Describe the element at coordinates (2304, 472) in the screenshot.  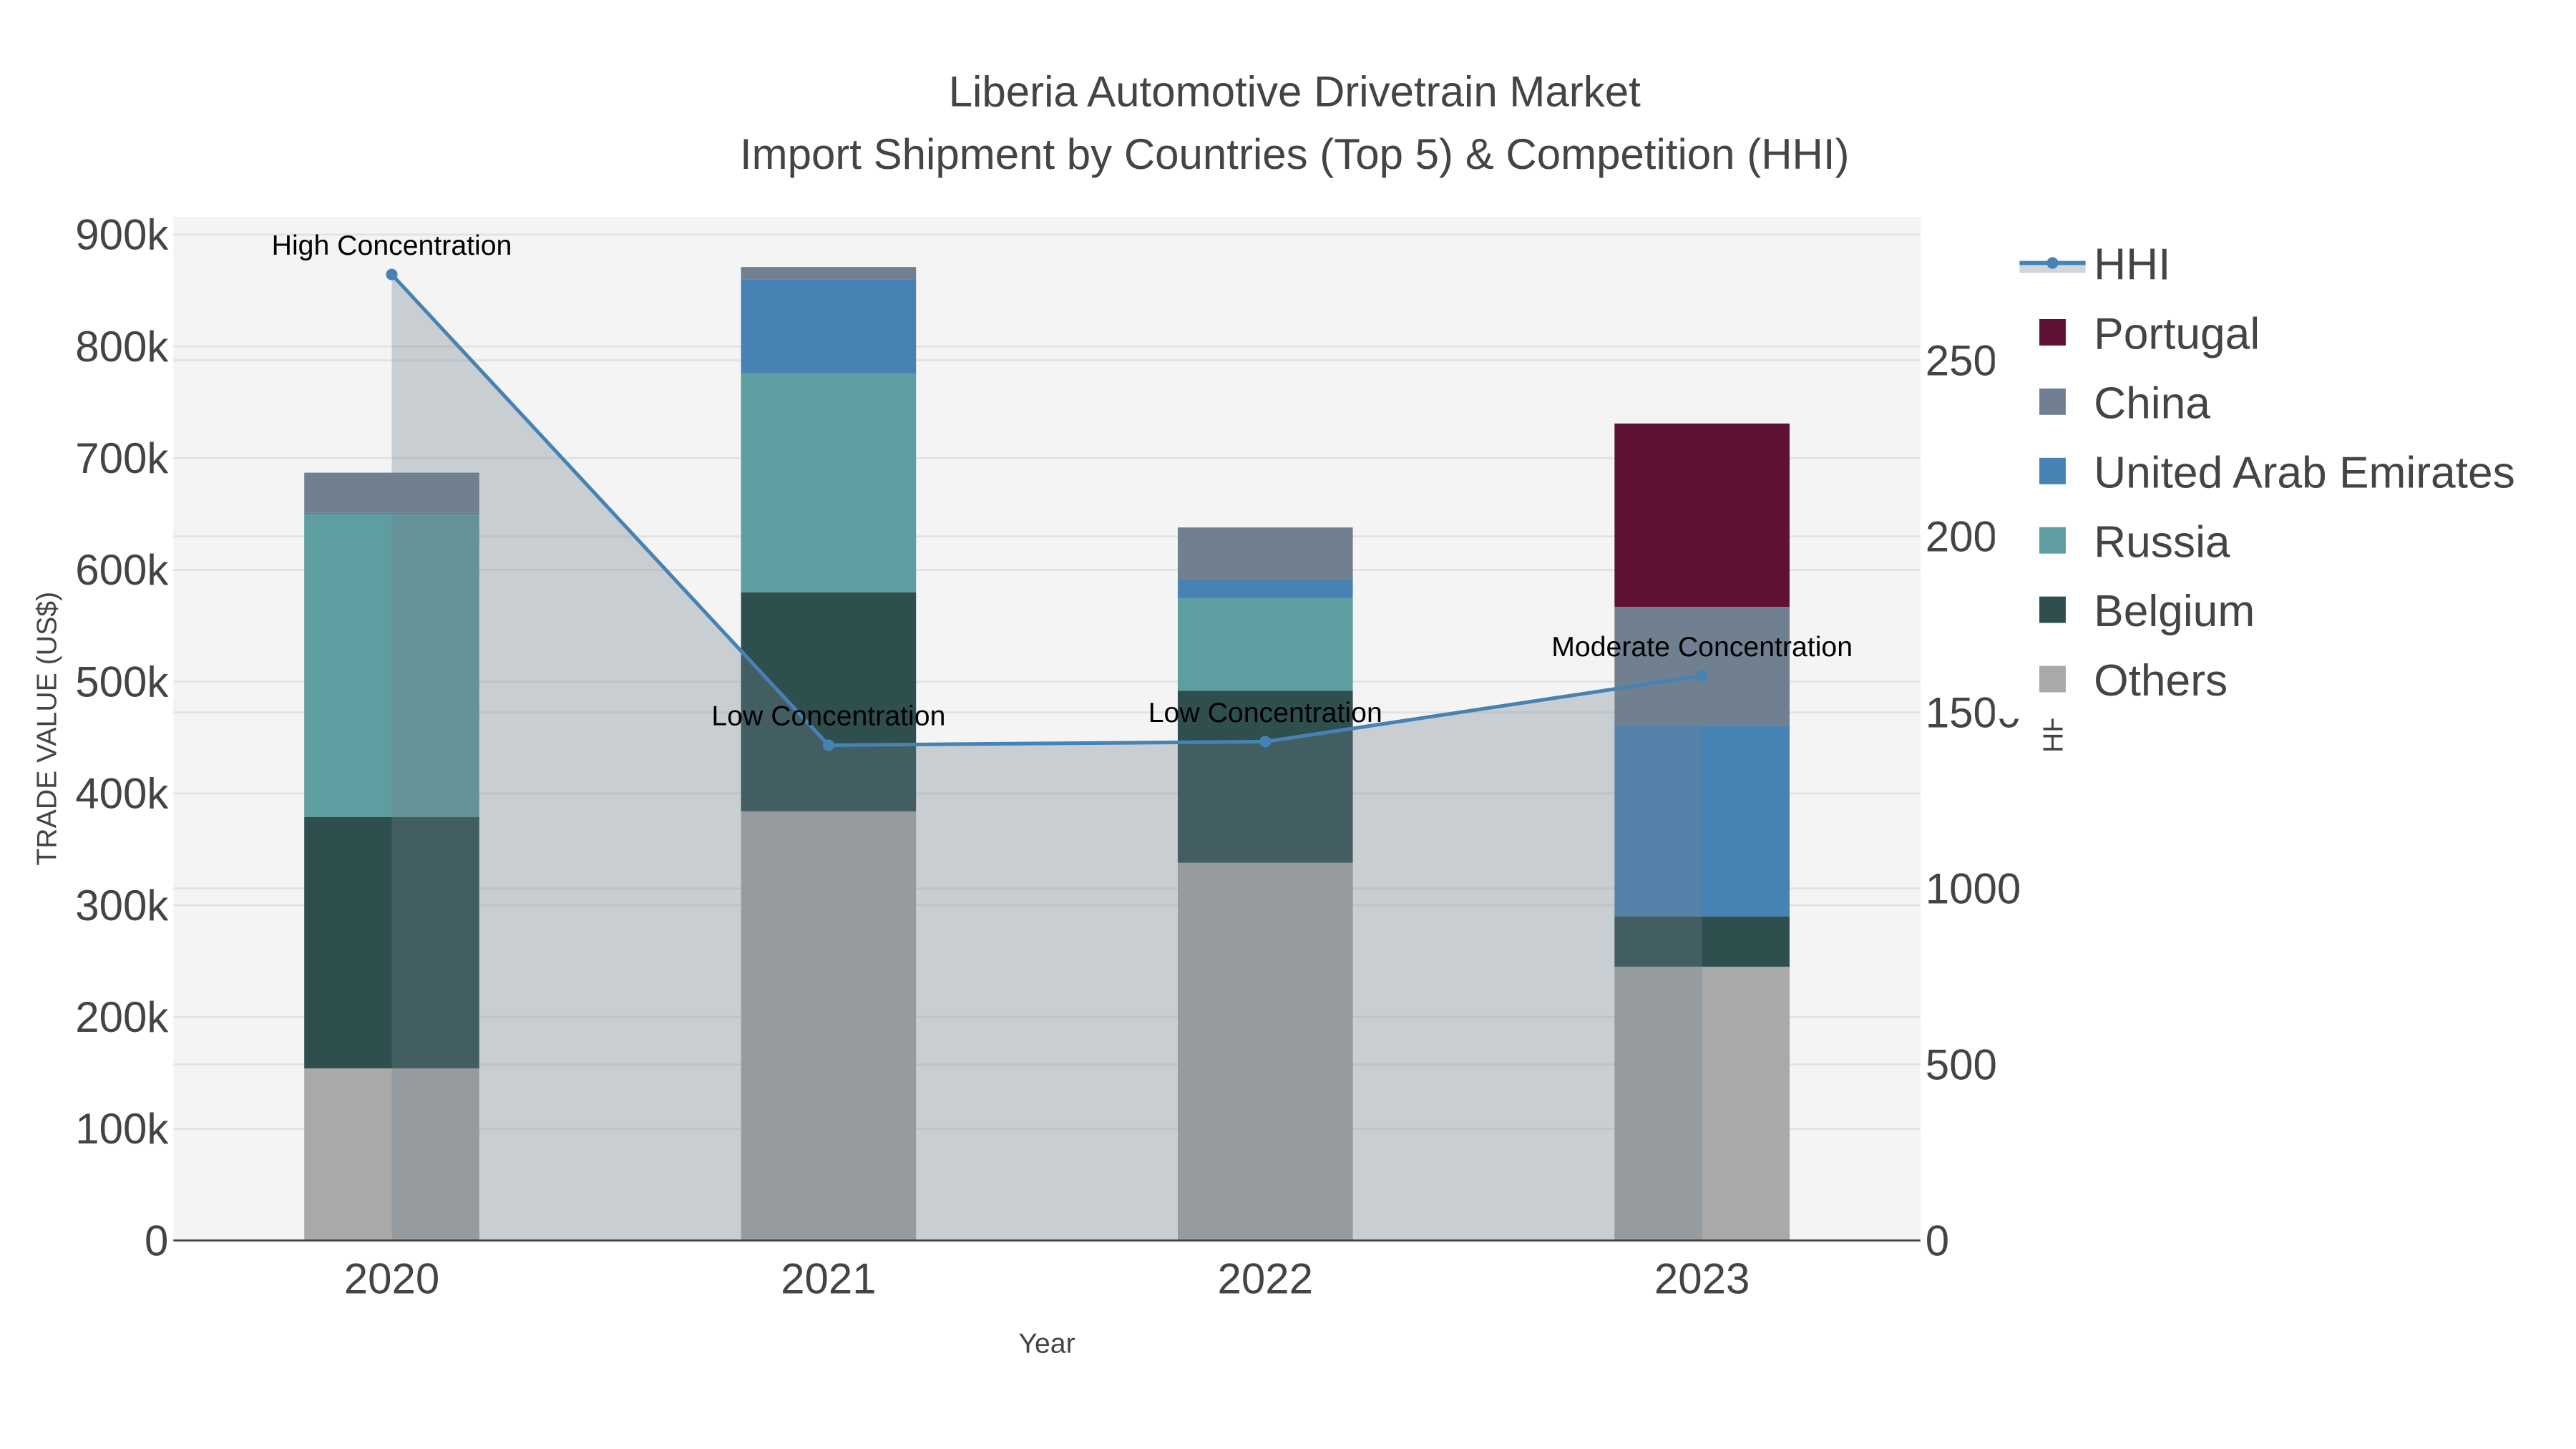
I see `legend-label: United Arab Emirates` at that location.